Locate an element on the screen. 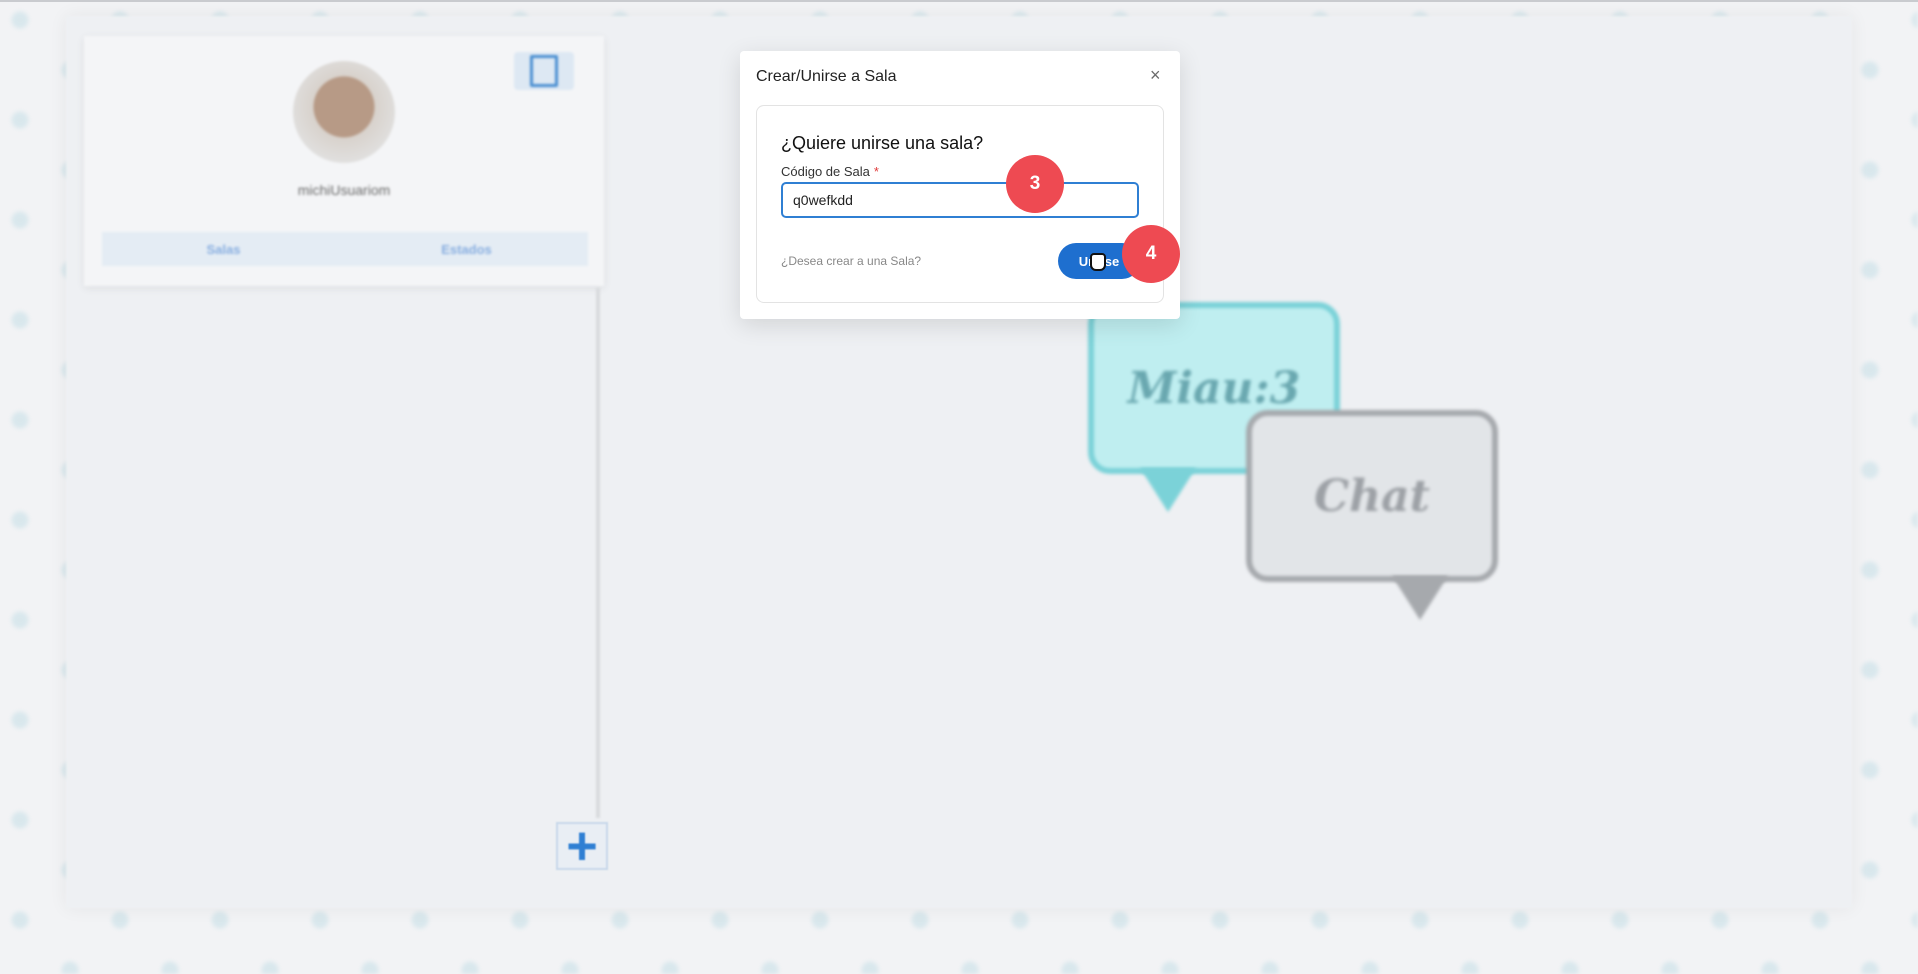  join-room-heading: ¿Quiere unirse una sala? is located at coordinates (882, 143).